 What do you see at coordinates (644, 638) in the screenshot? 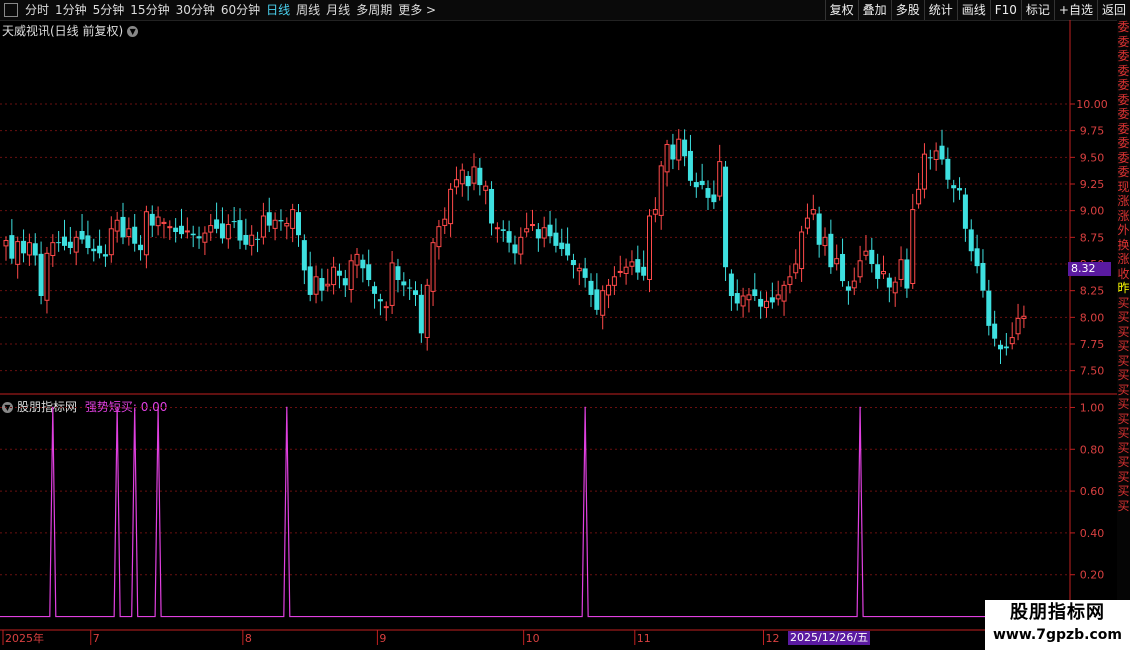
I see `date-tick-label: 11` at bounding box center [644, 638].